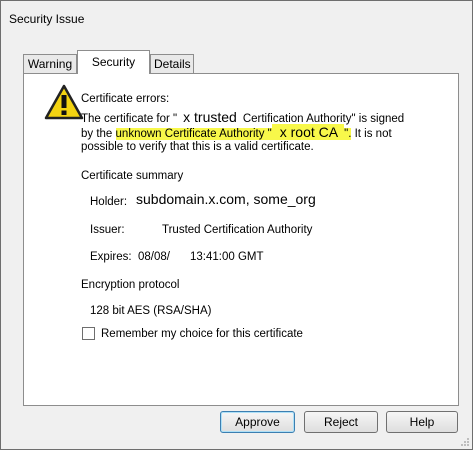 This screenshot has width=473, height=450. I want to click on certificate-name: x trusted, so click(210, 117).